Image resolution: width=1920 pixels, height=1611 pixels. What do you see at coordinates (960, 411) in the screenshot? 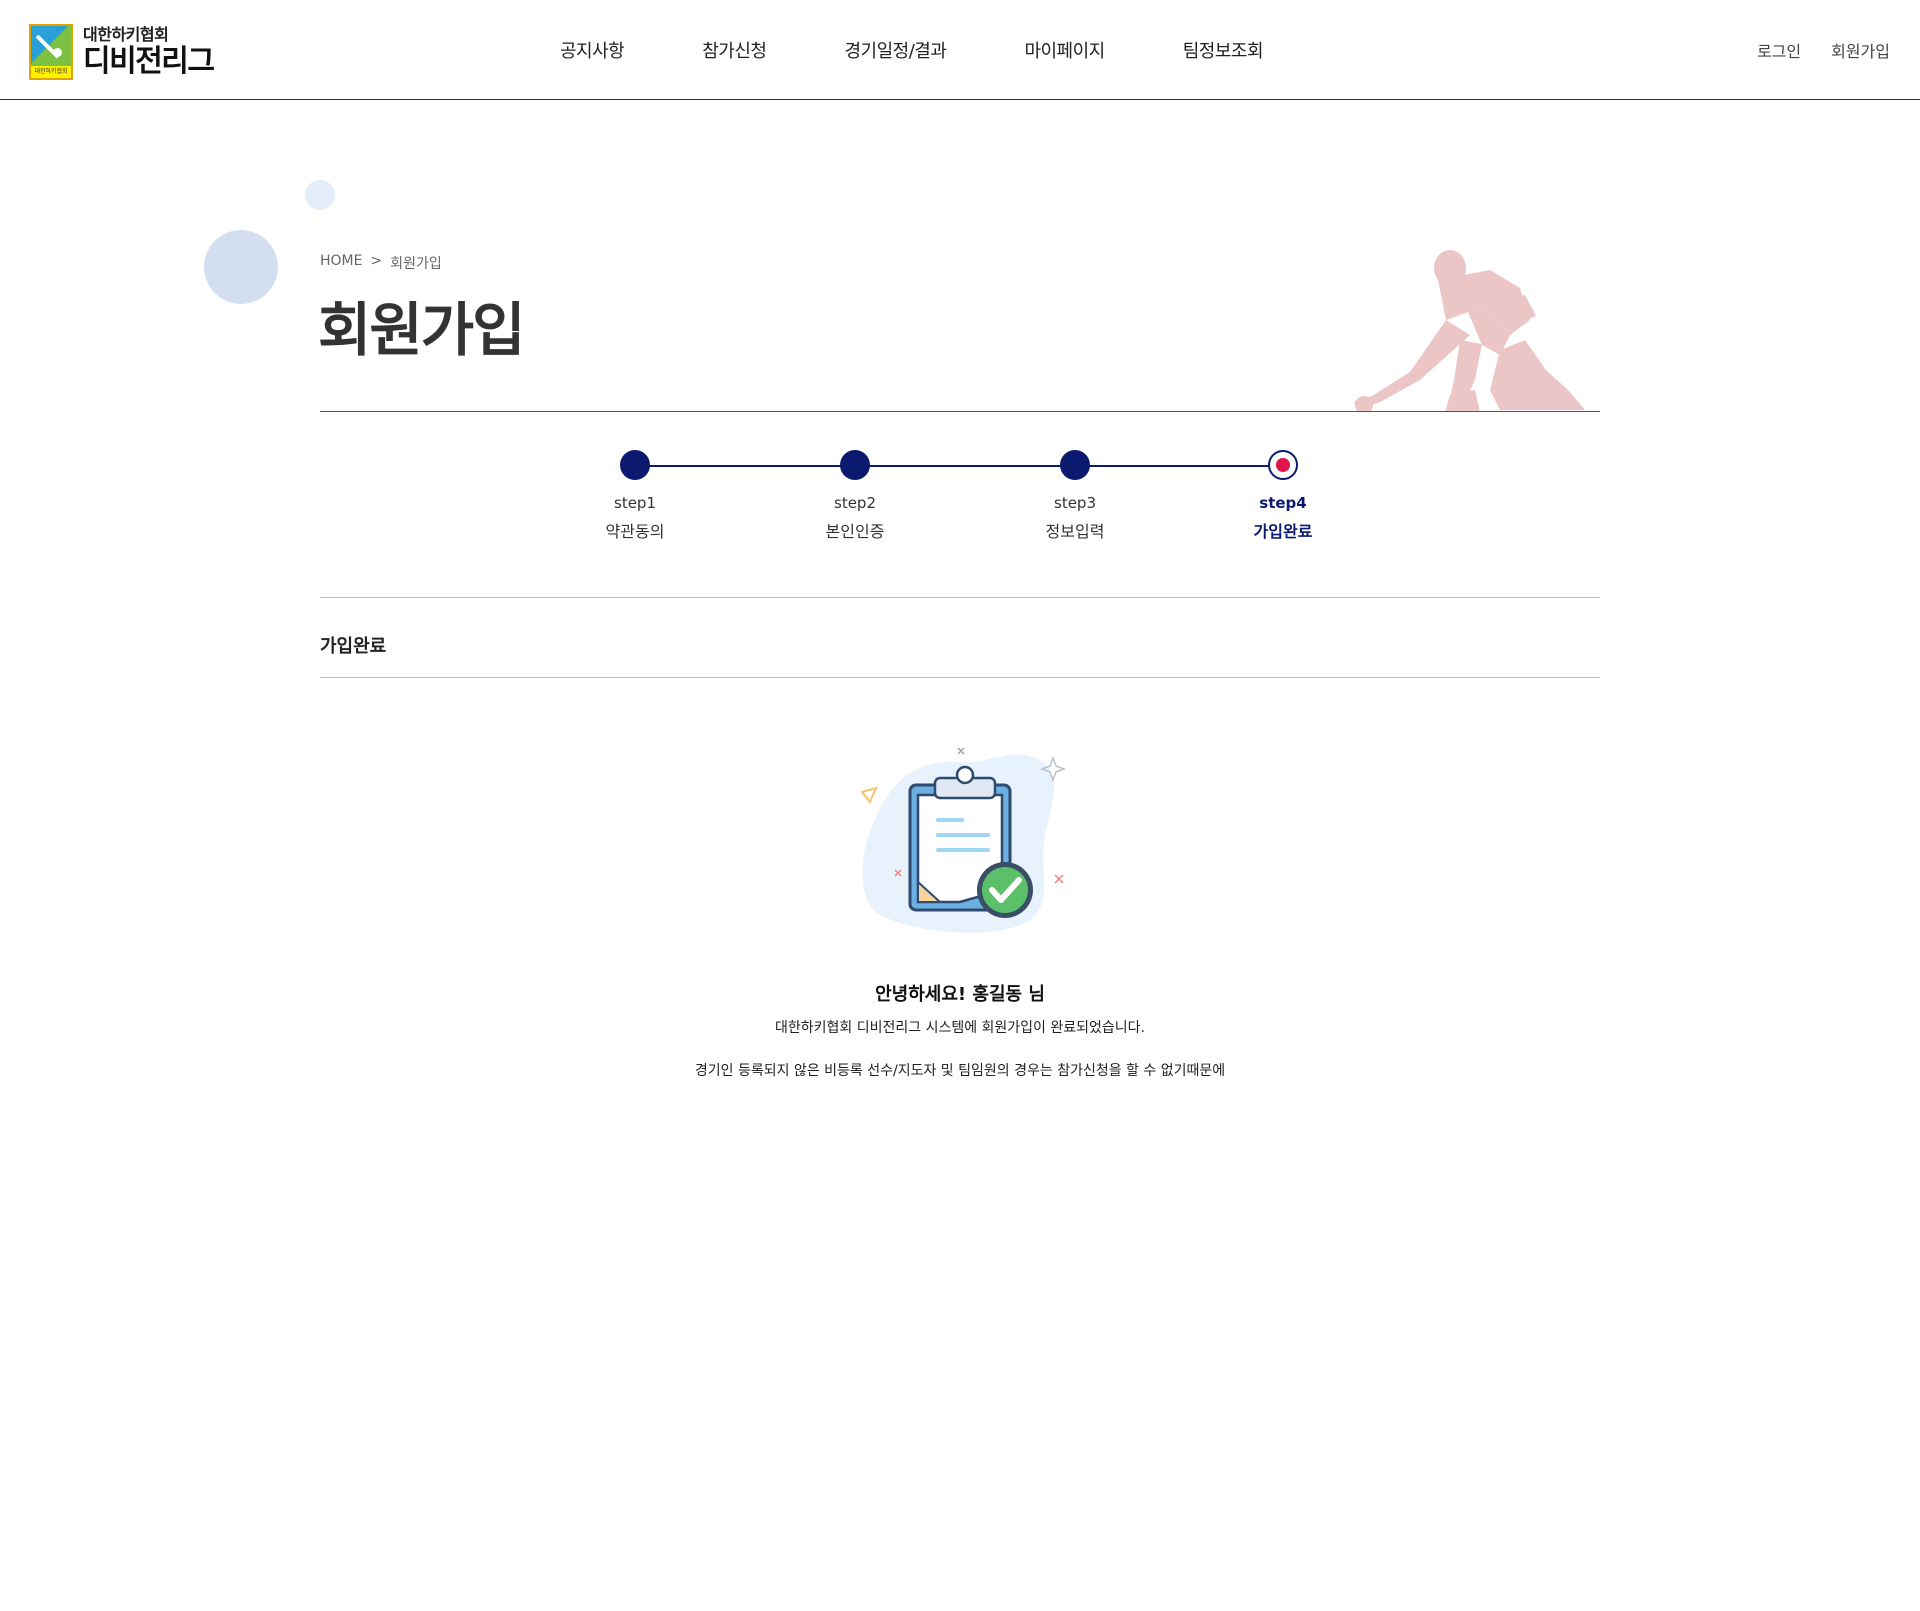
I see `title-divider` at bounding box center [960, 411].